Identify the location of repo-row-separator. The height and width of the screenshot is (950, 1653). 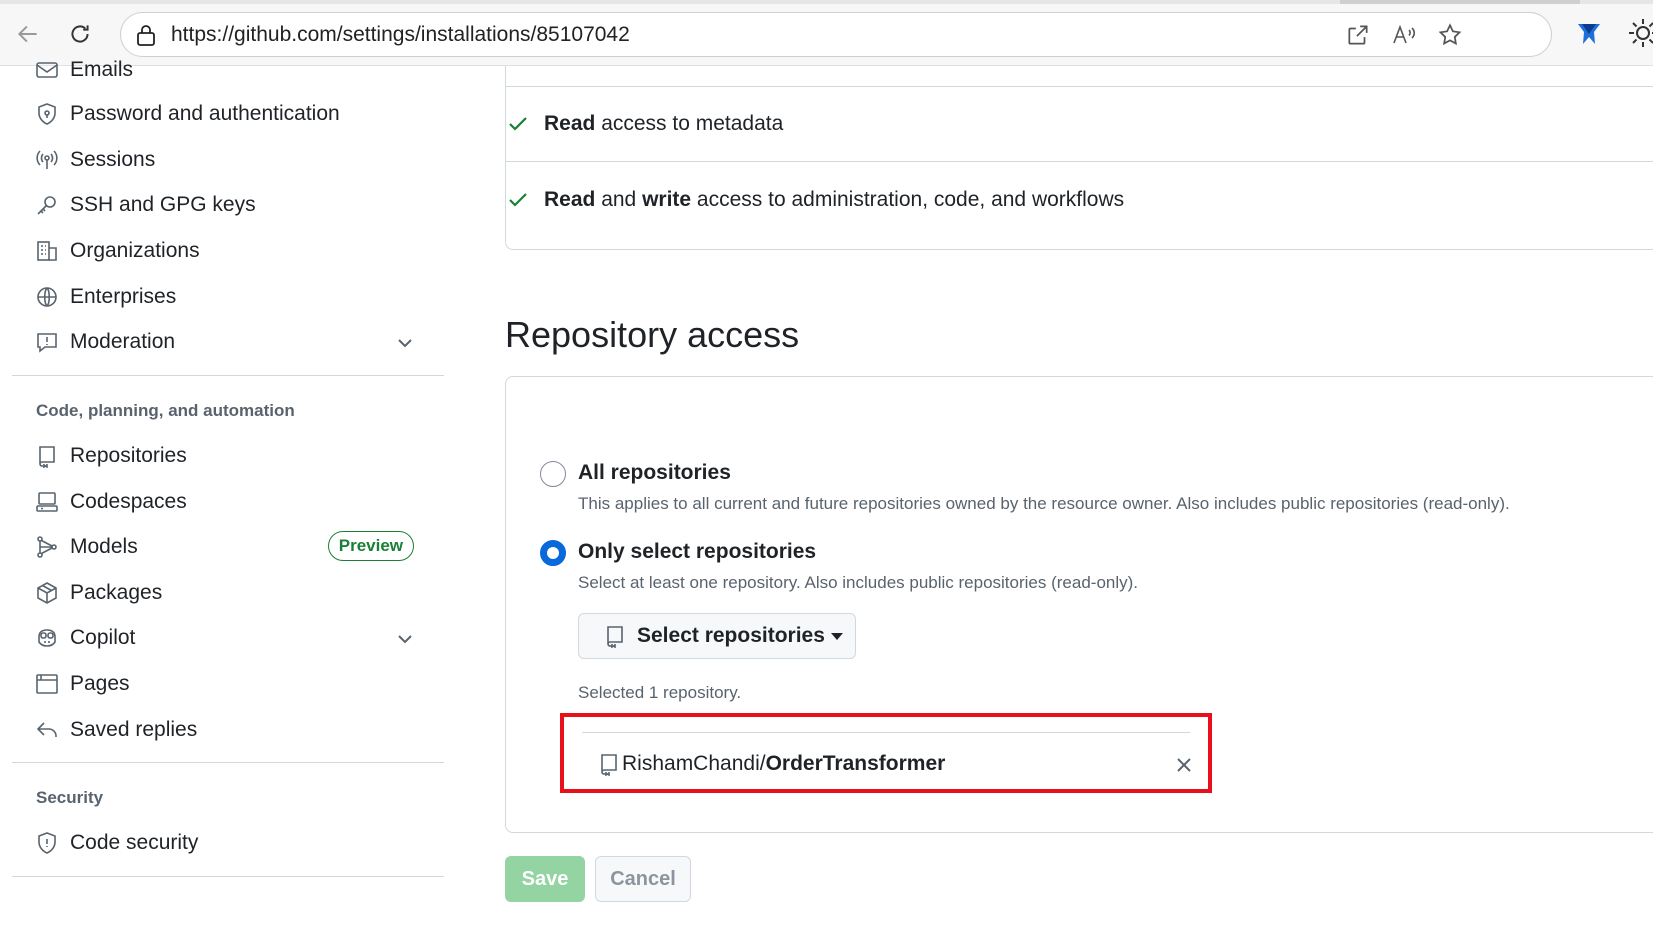
(886, 732).